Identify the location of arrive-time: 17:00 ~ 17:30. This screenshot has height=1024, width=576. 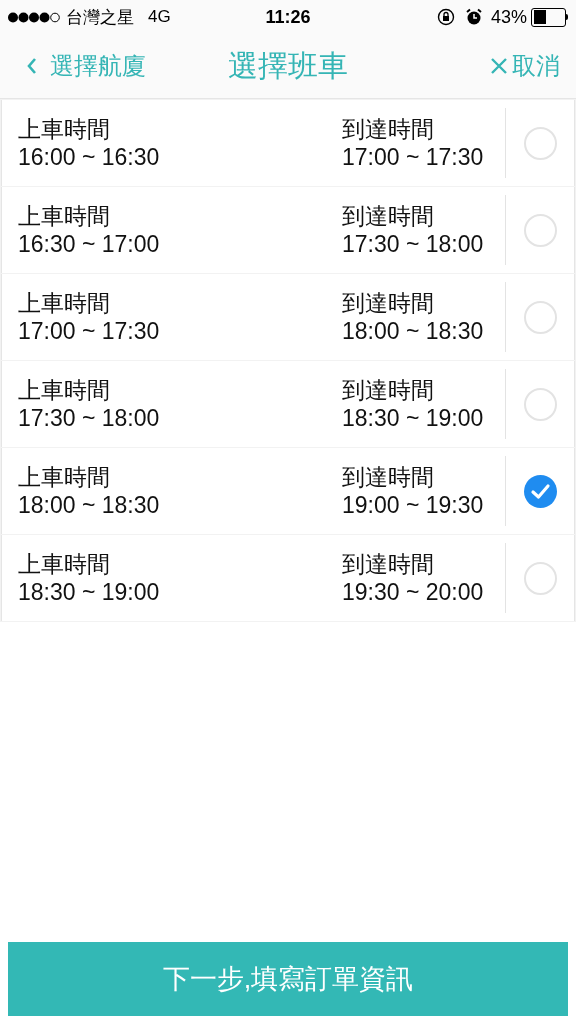
(413, 157).